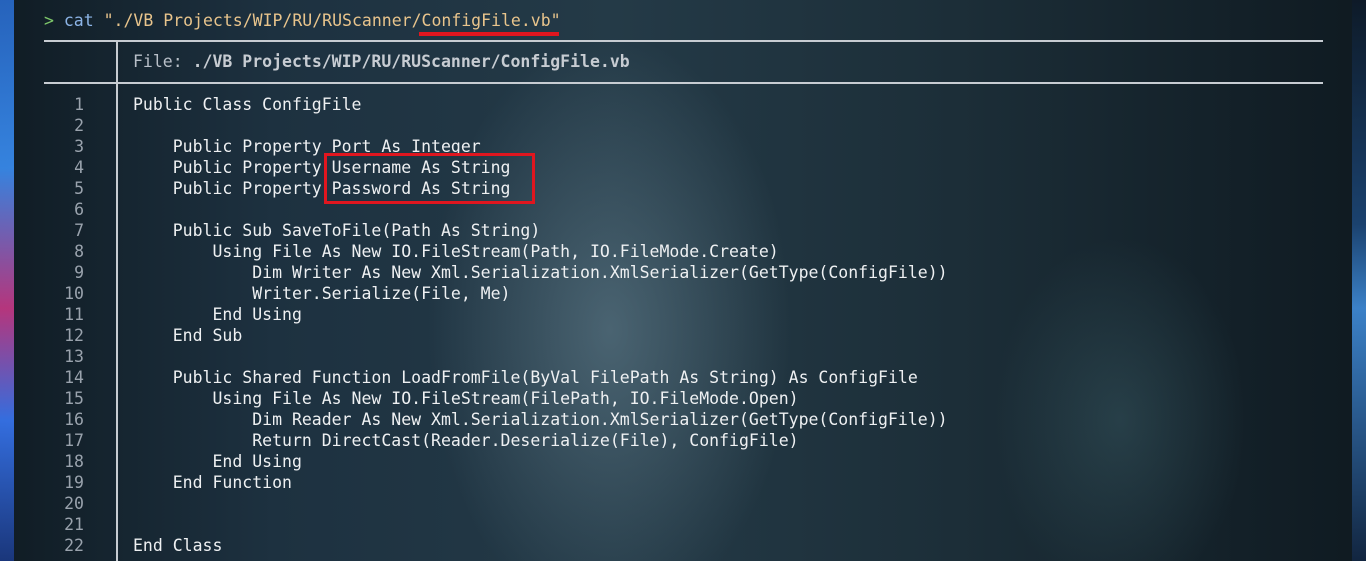 The image size is (1366, 561). What do you see at coordinates (79, 209) in the screenshot?
I see `line-number: 6` at bounding box center [79, 209].